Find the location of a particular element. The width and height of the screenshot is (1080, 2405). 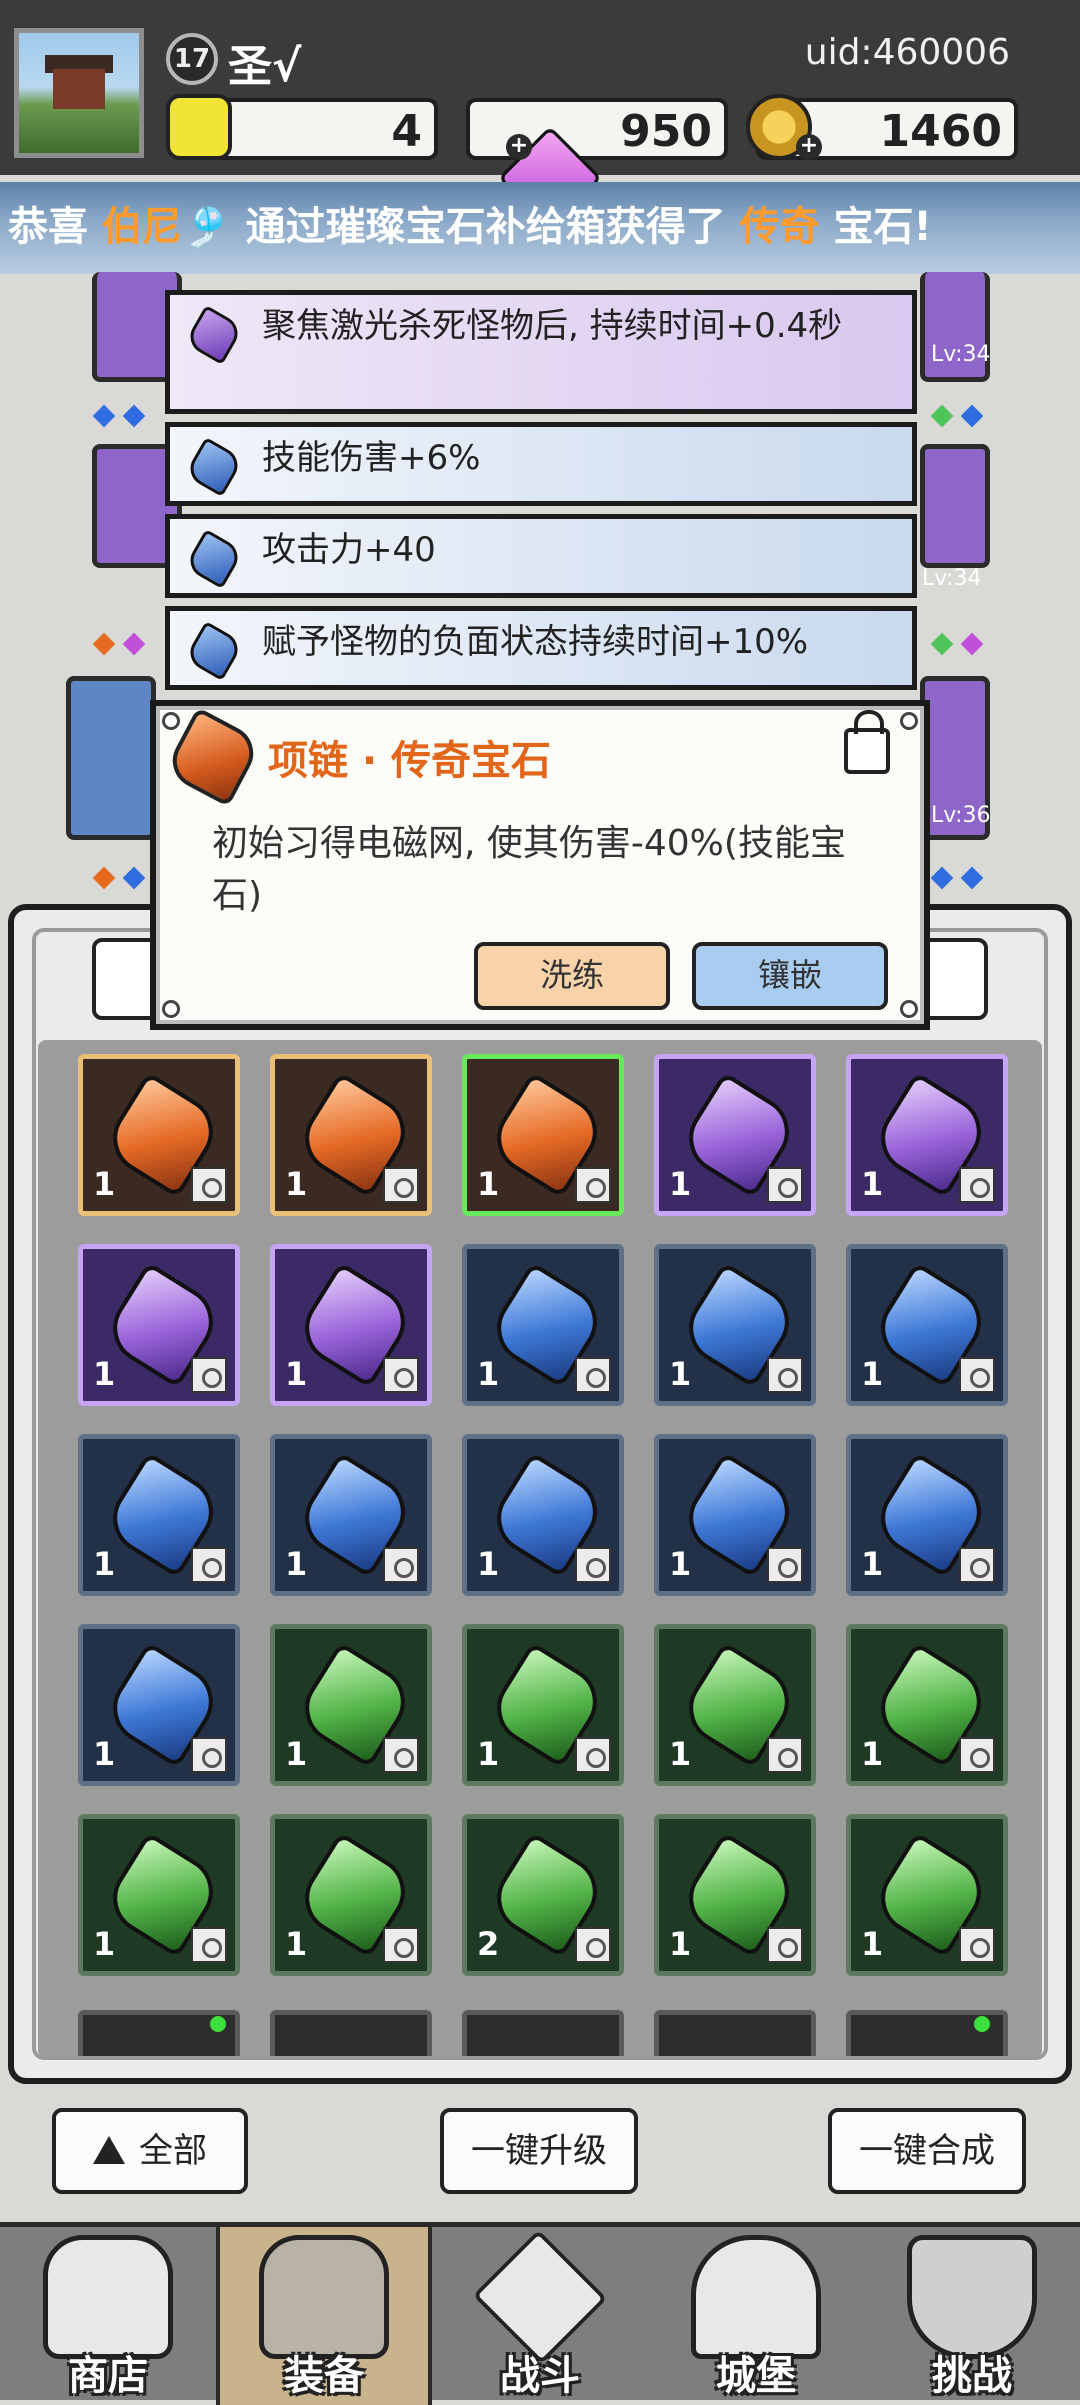

equip-slot-boots is located at coordinates (111, 758).